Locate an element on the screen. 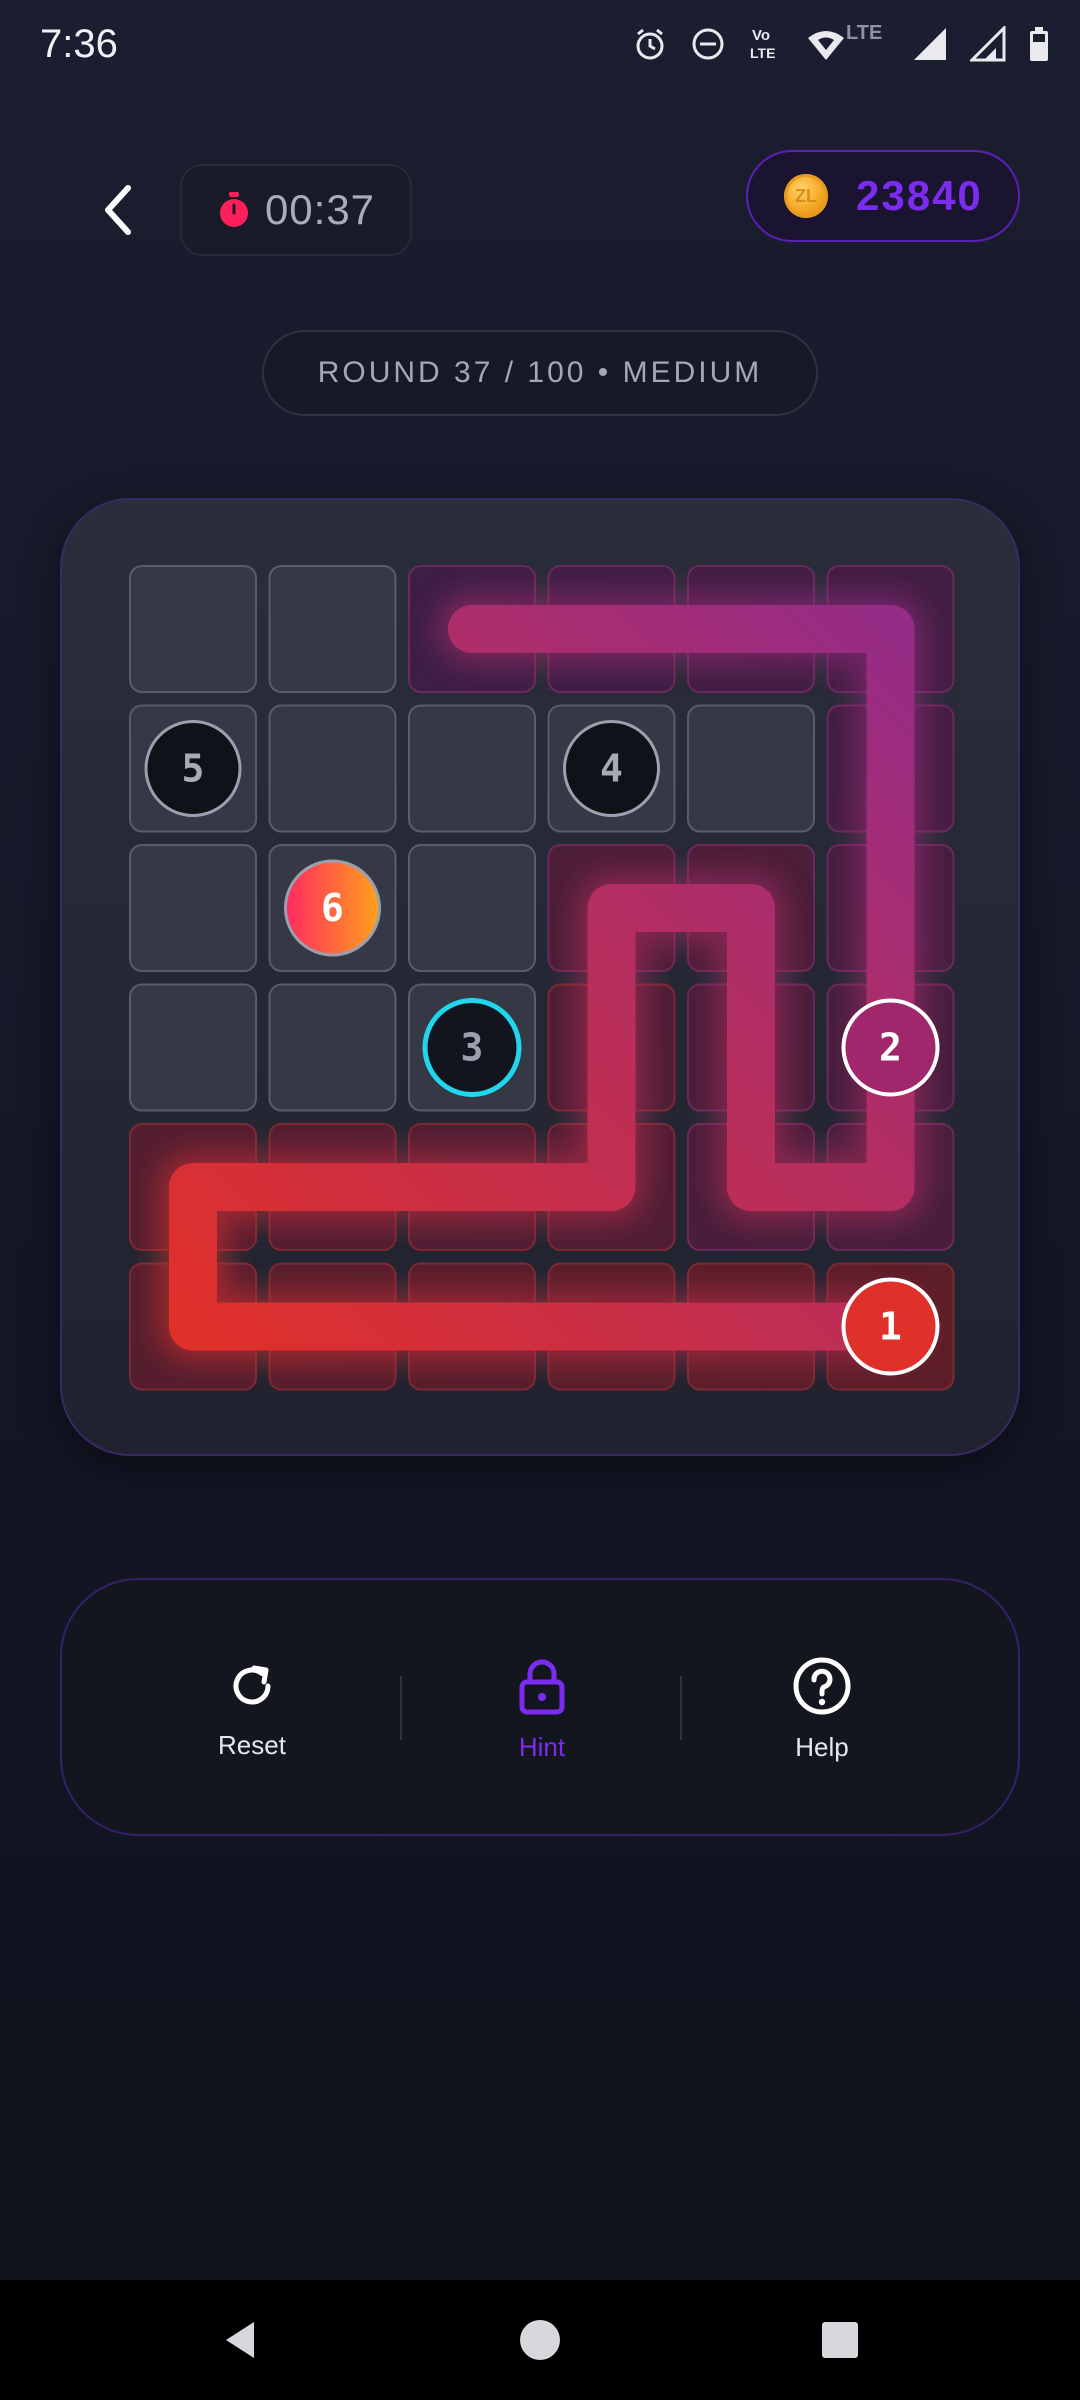 Image resolution: width=1080 pixels, height=2400 pixels. battery-icon is located at coordinates (1039, 44).